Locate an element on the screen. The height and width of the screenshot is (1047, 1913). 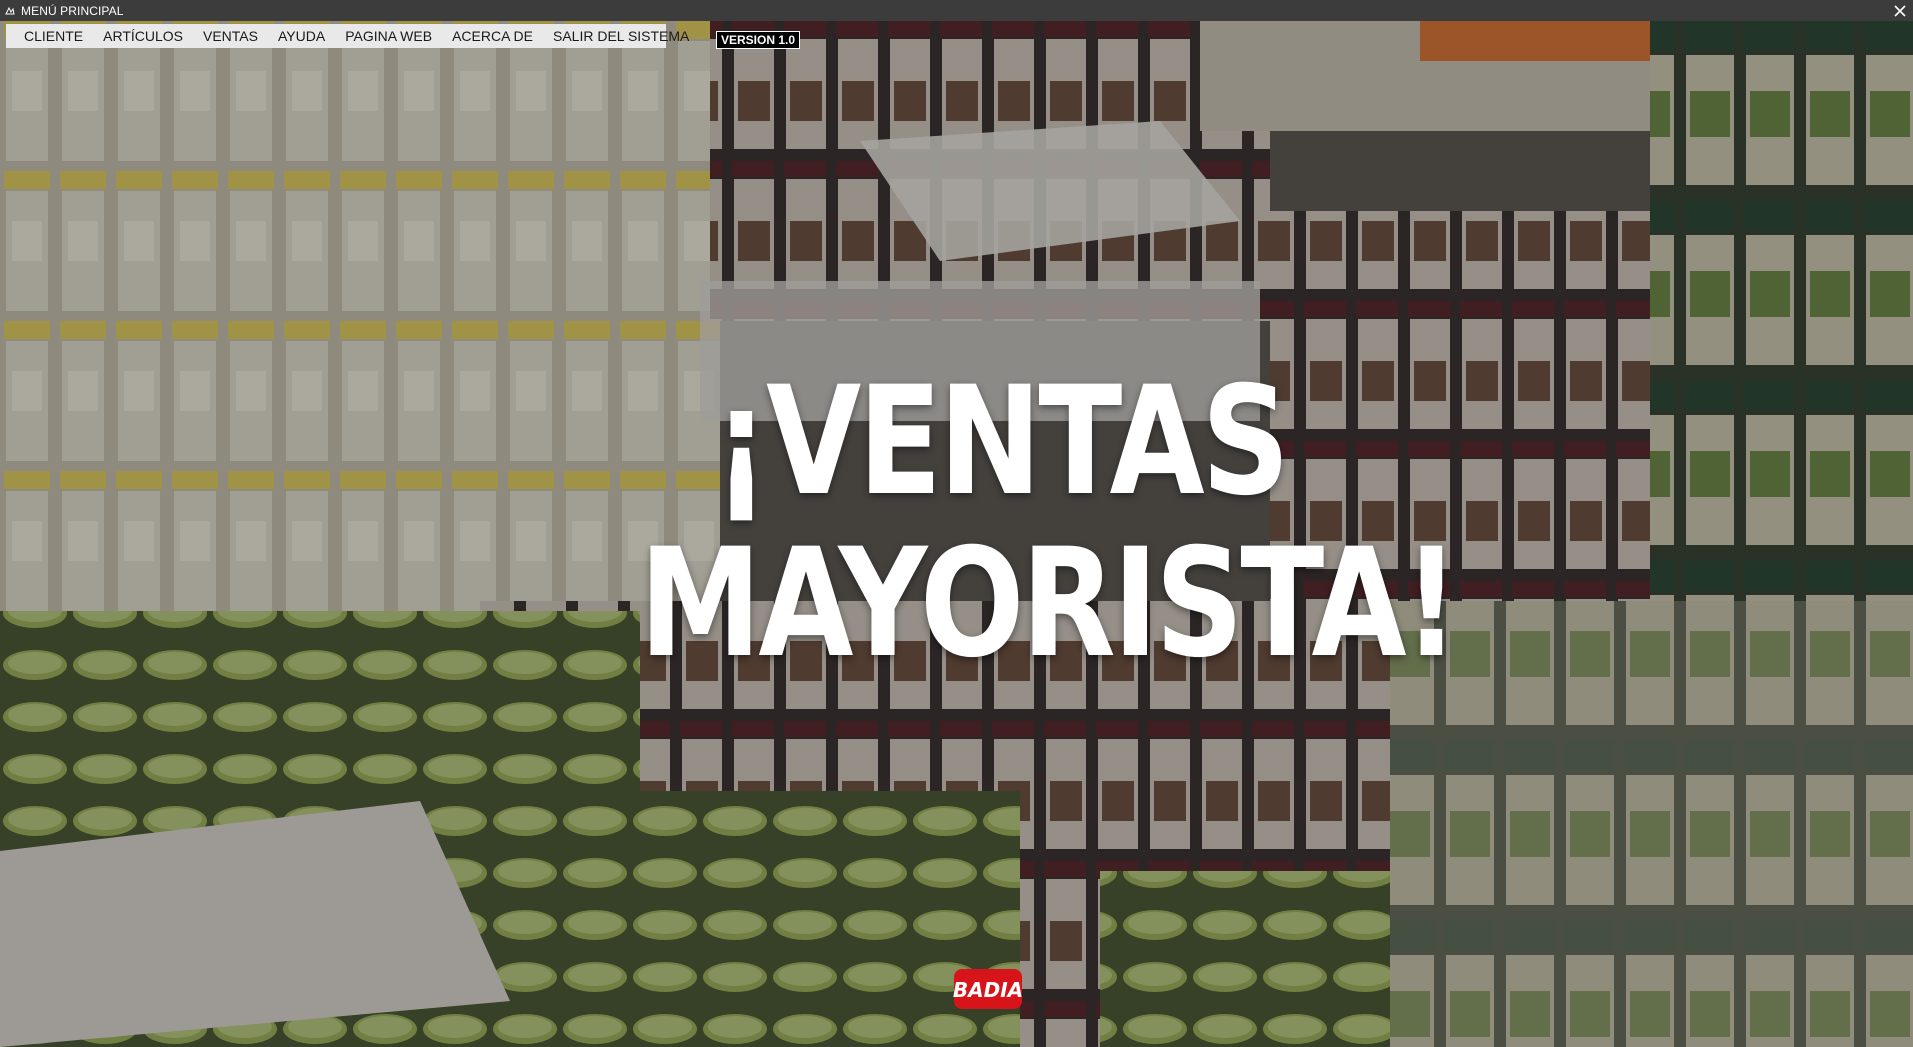
badia-logo: BADIA is located at coordinates (988, 989).